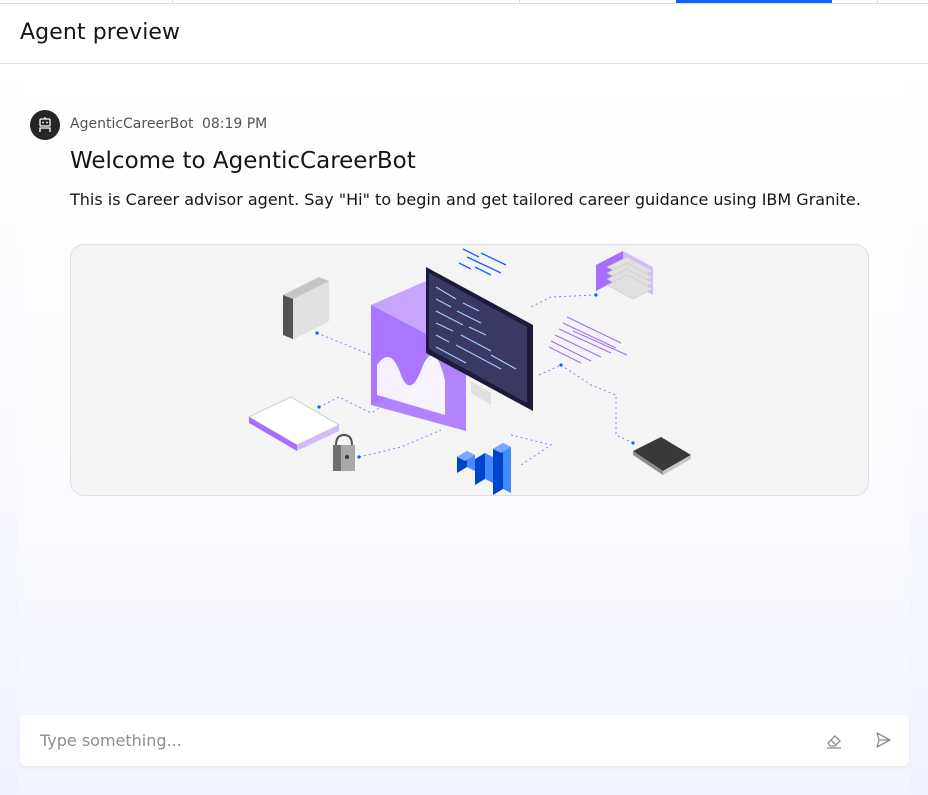 Image resolution: width=928 pixels, height=795 pixels. What do you see at coordinates (754, 1) in the screenshot?
I see `active-tab-indicator` at bounding box center [754, 1].